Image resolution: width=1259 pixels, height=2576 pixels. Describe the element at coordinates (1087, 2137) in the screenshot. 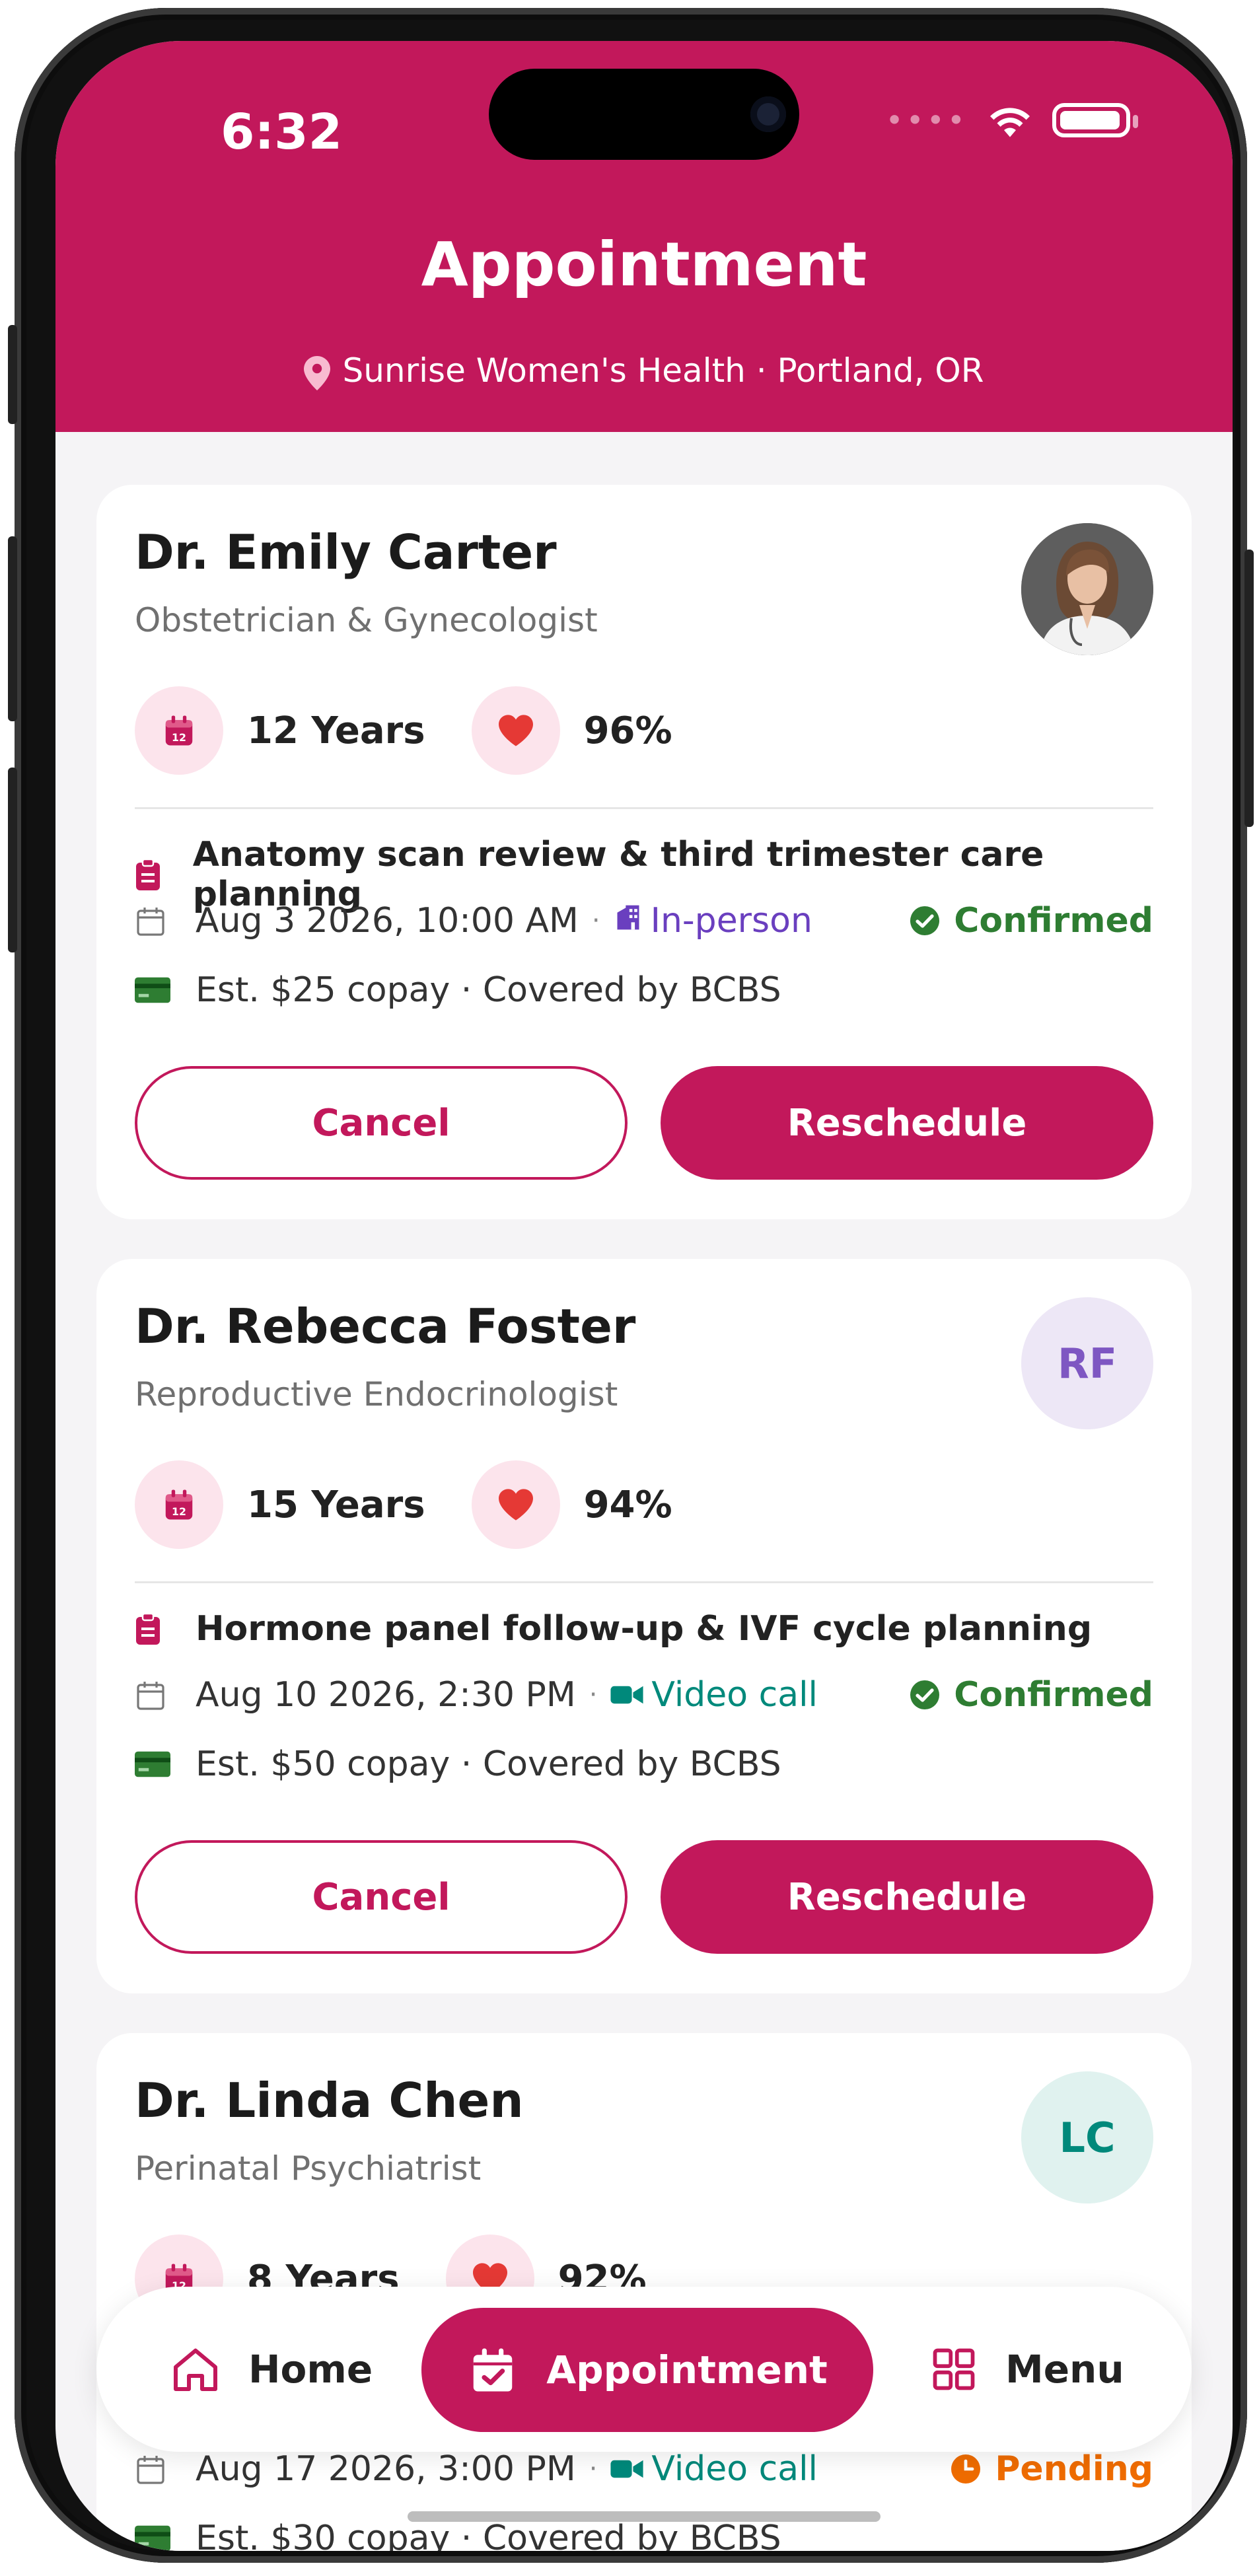

I see `doctor-avatar: LC` at that location.